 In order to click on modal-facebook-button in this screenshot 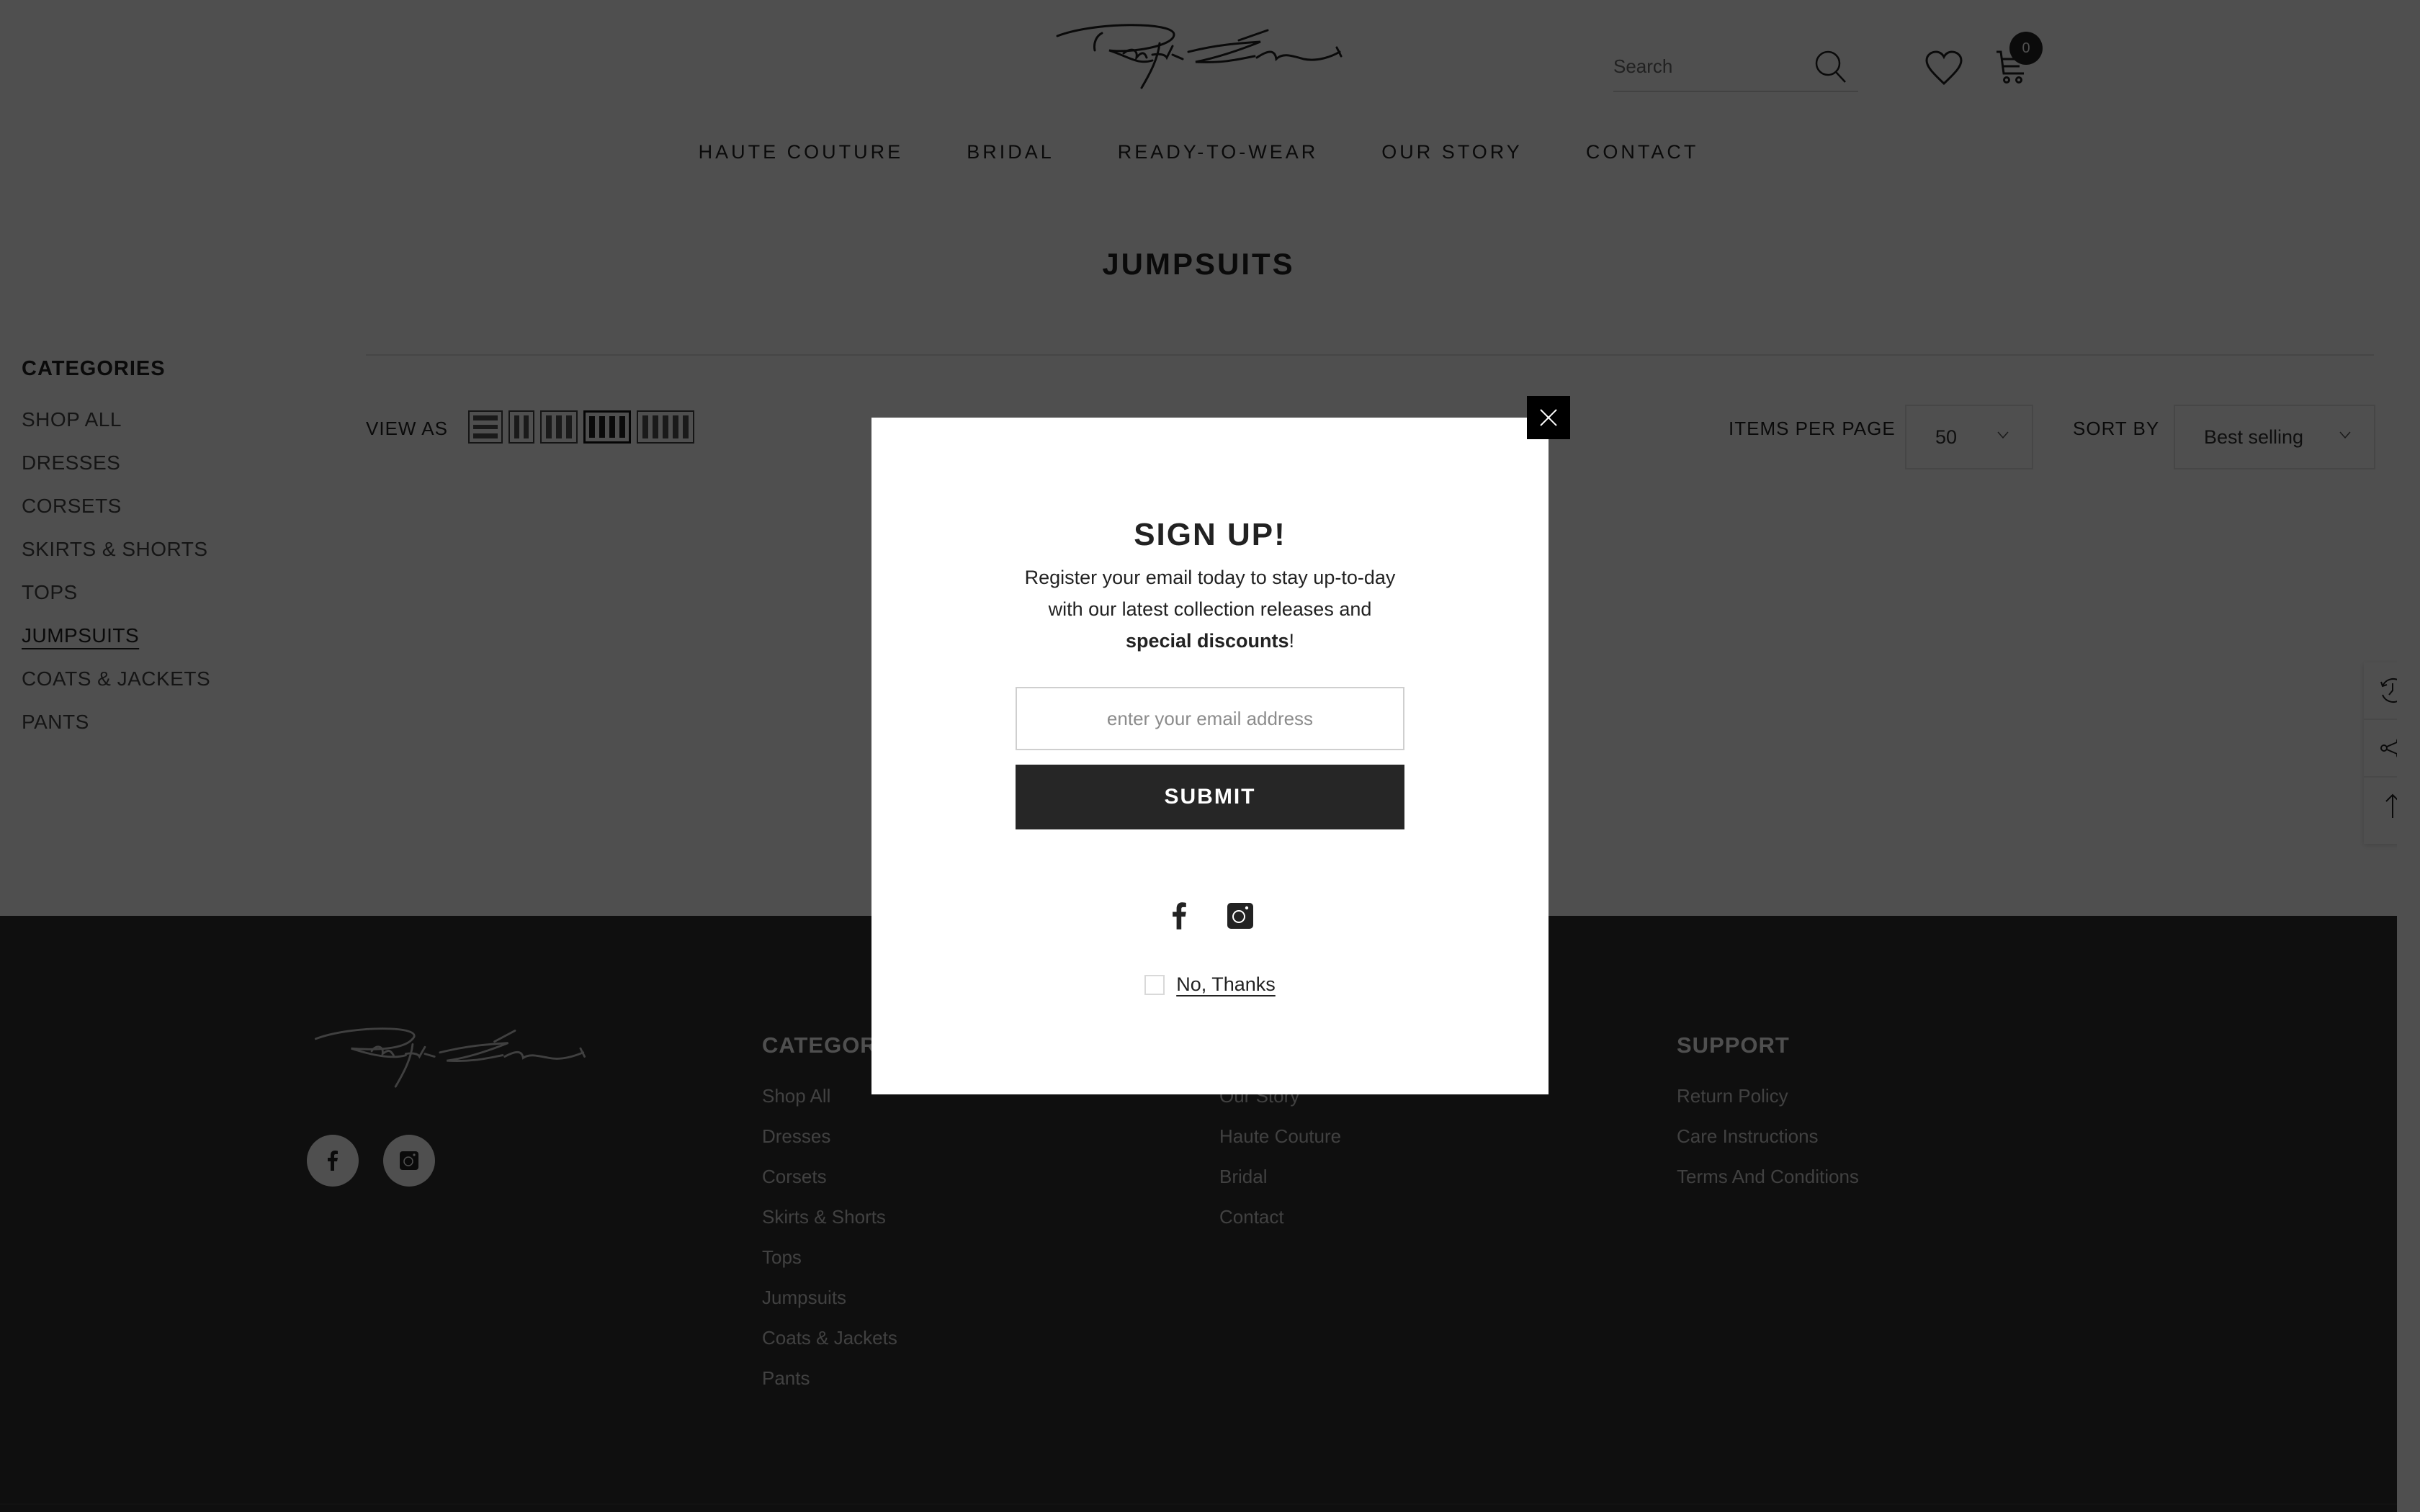, I will do `click(1179, 915)`.